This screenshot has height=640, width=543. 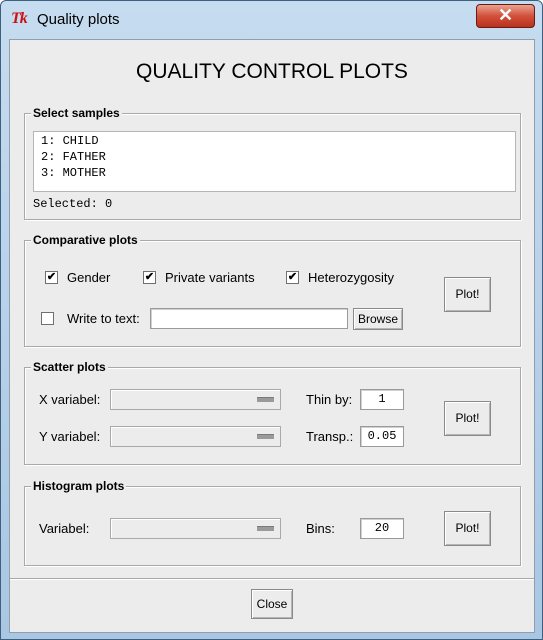 I want to click on y-variable-label: Y variabel:, so click(x=70, y=436).